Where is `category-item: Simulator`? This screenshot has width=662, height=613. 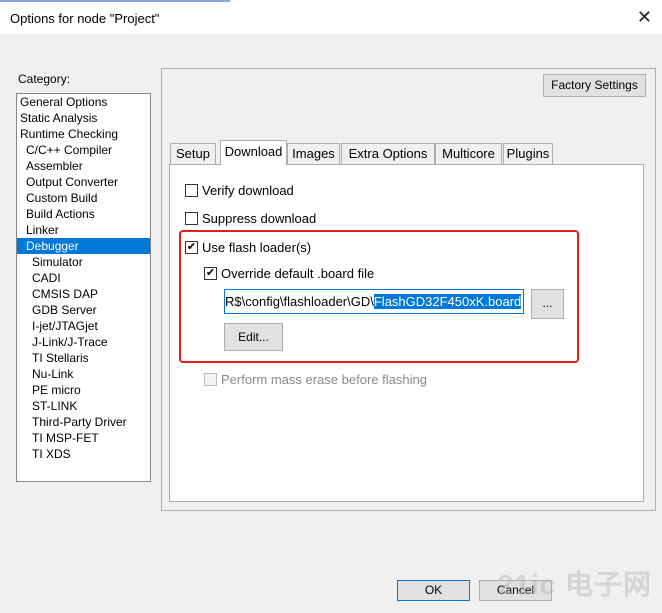 category-item: Simulator is located at coordinates (83, 262).